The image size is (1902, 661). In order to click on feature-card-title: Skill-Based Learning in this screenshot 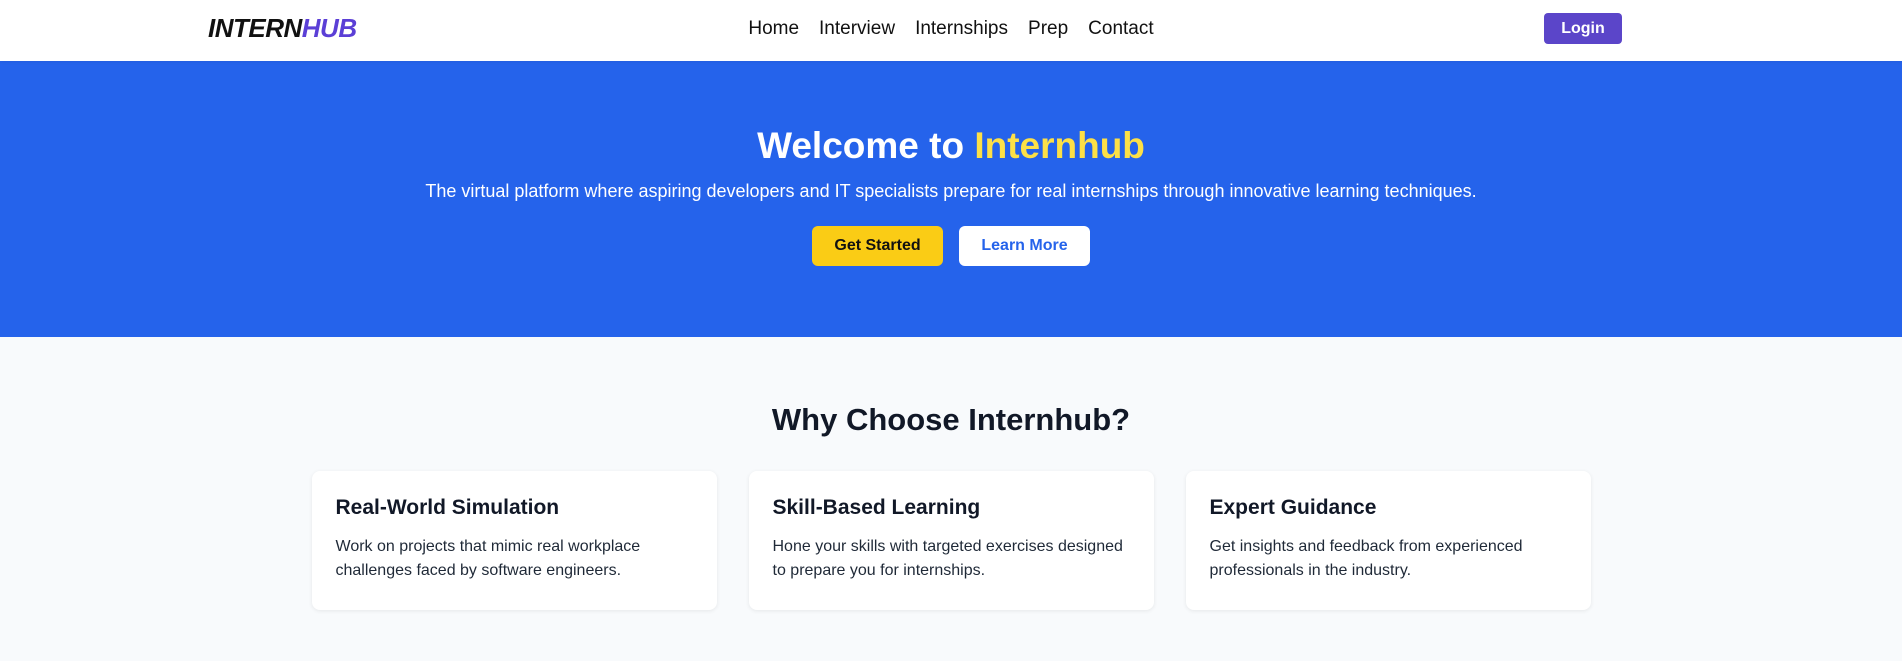, I will do `click(876, 507)`.